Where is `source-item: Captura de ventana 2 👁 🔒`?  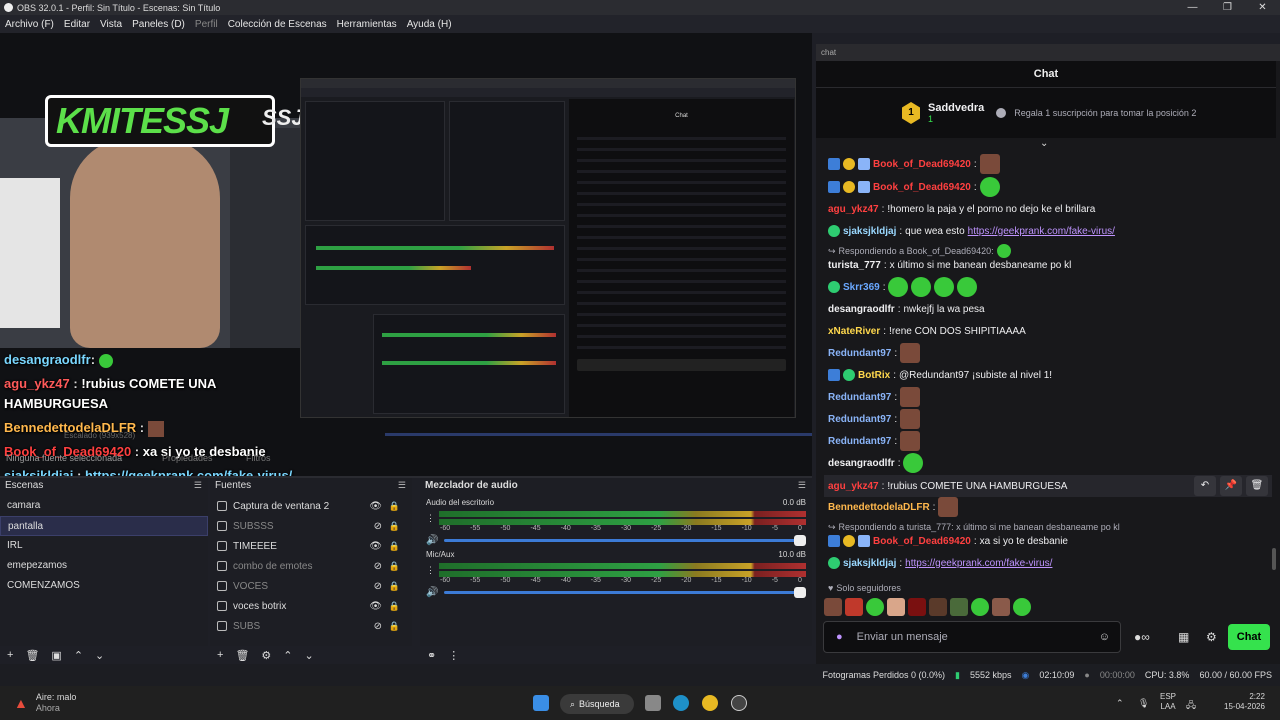
source-item: Captura de ventana 2 👁 🔒 is located at coordinates (311, 506).